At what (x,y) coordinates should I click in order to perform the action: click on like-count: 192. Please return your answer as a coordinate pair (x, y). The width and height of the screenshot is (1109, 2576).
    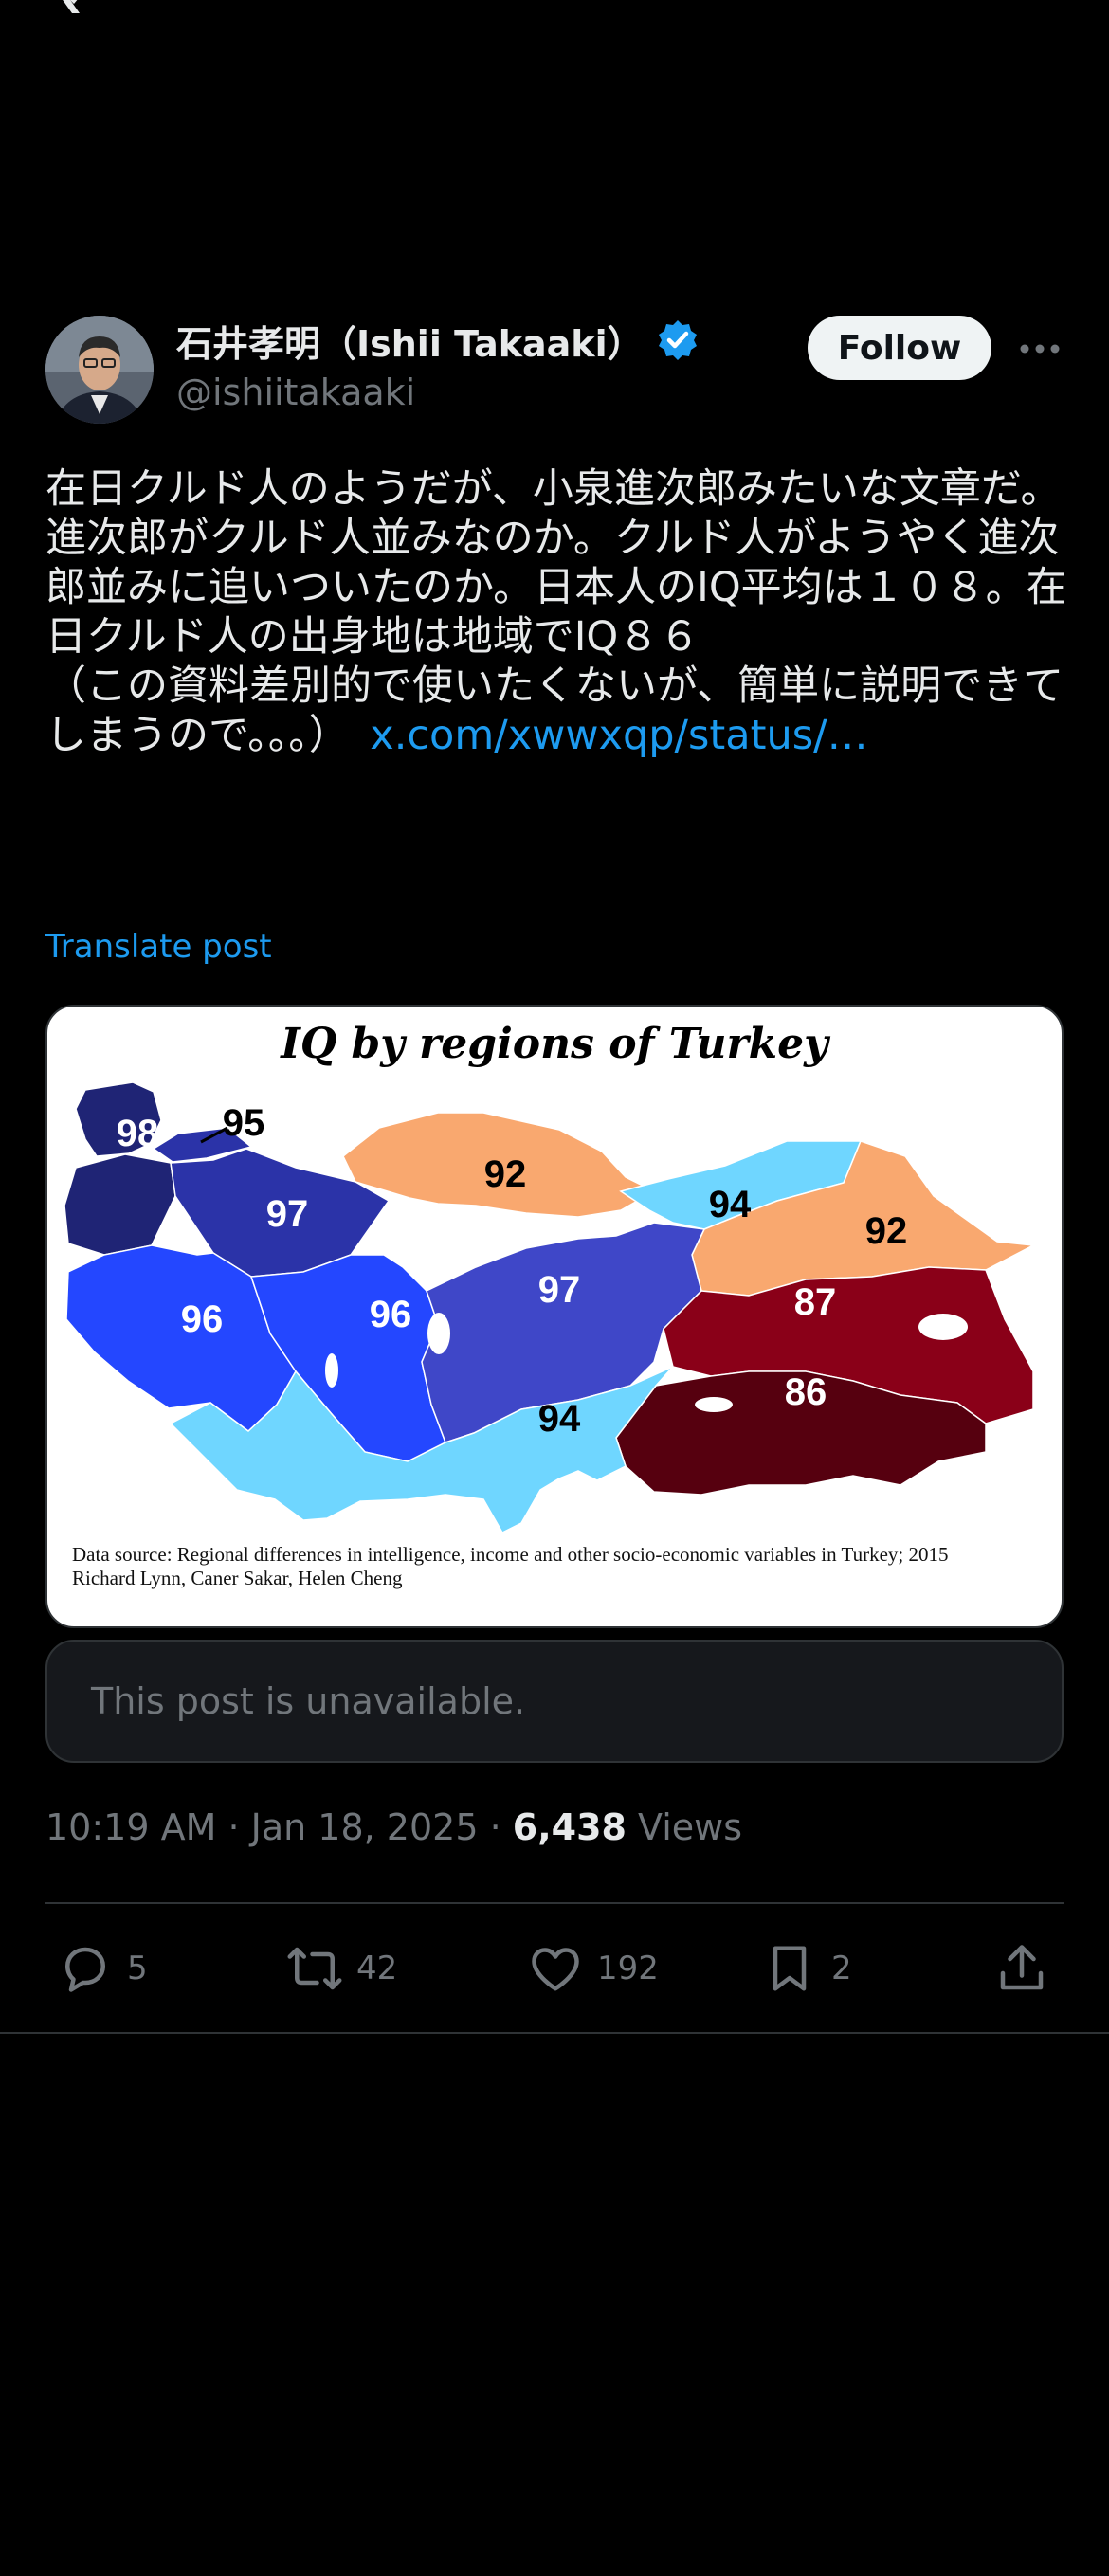
    Looking at the image, I should click on (628, 1968).